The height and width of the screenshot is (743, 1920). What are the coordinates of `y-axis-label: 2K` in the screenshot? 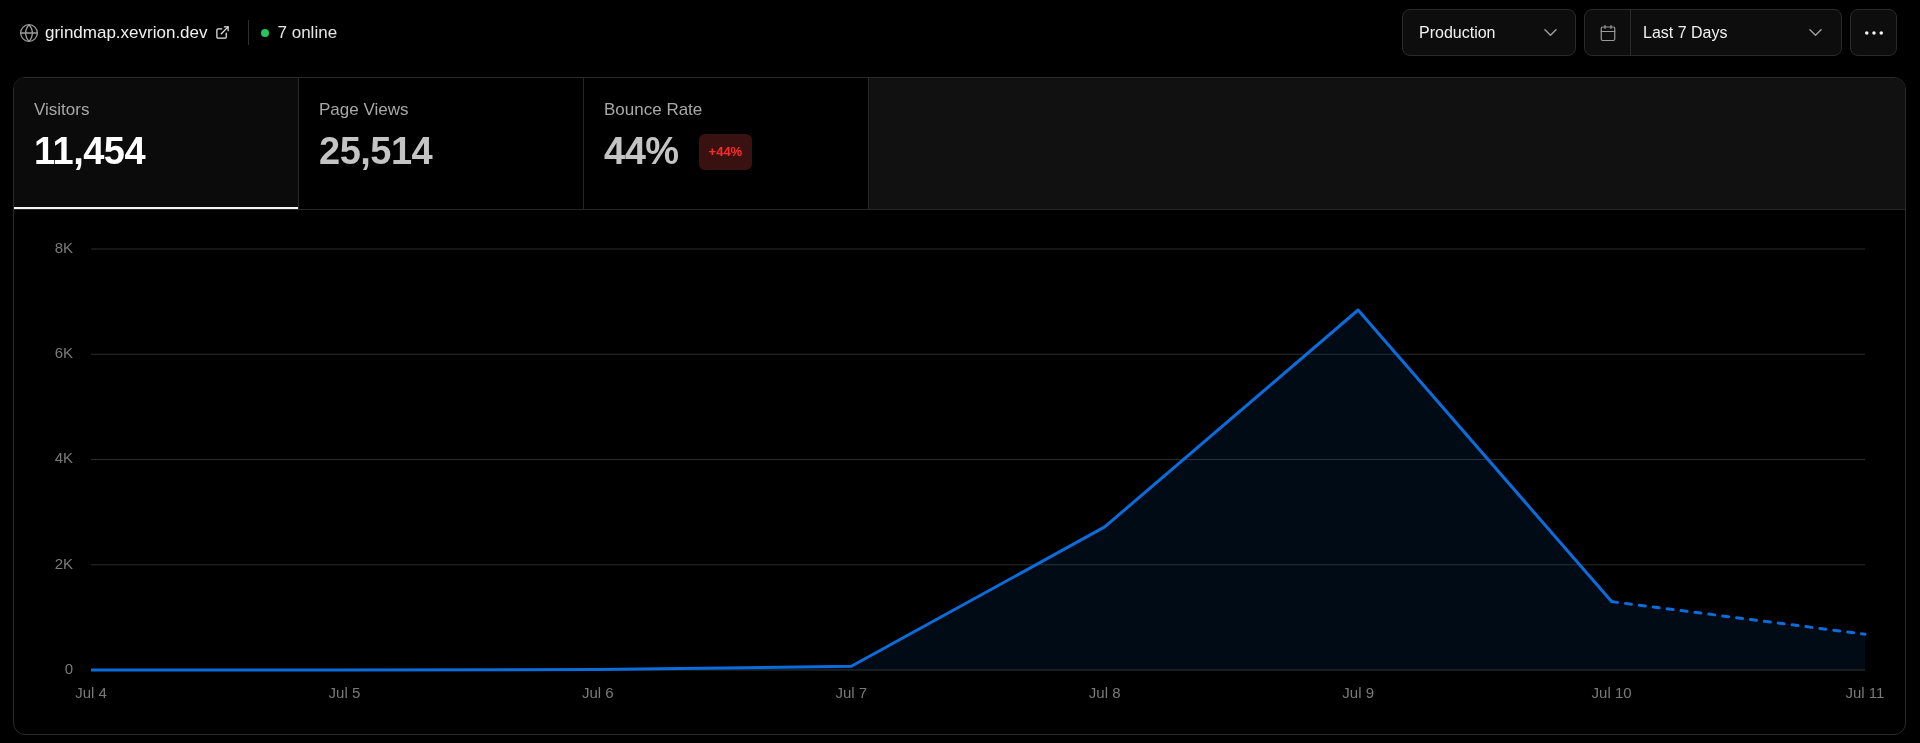 It's located at (63, 563).